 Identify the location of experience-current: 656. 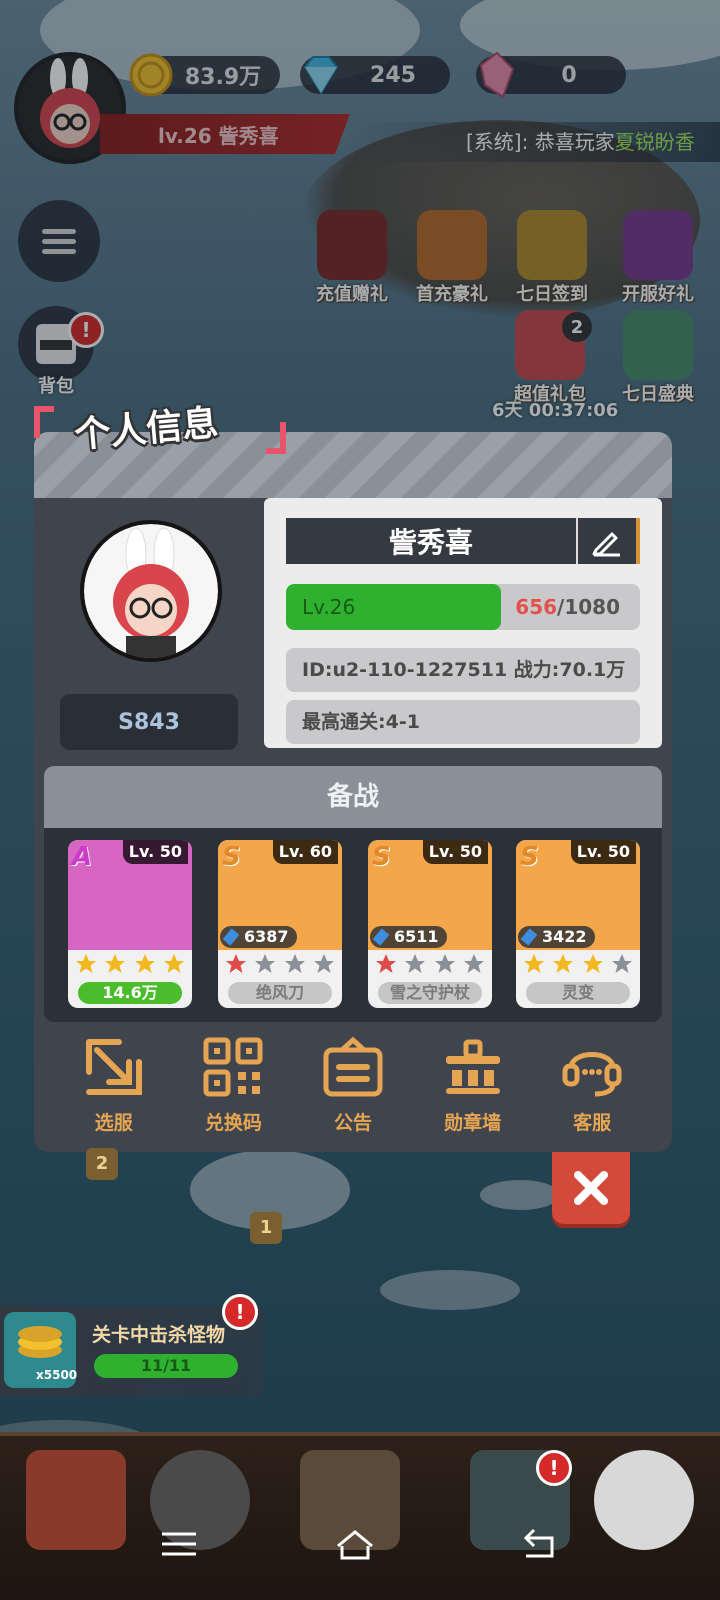
(536, 607).